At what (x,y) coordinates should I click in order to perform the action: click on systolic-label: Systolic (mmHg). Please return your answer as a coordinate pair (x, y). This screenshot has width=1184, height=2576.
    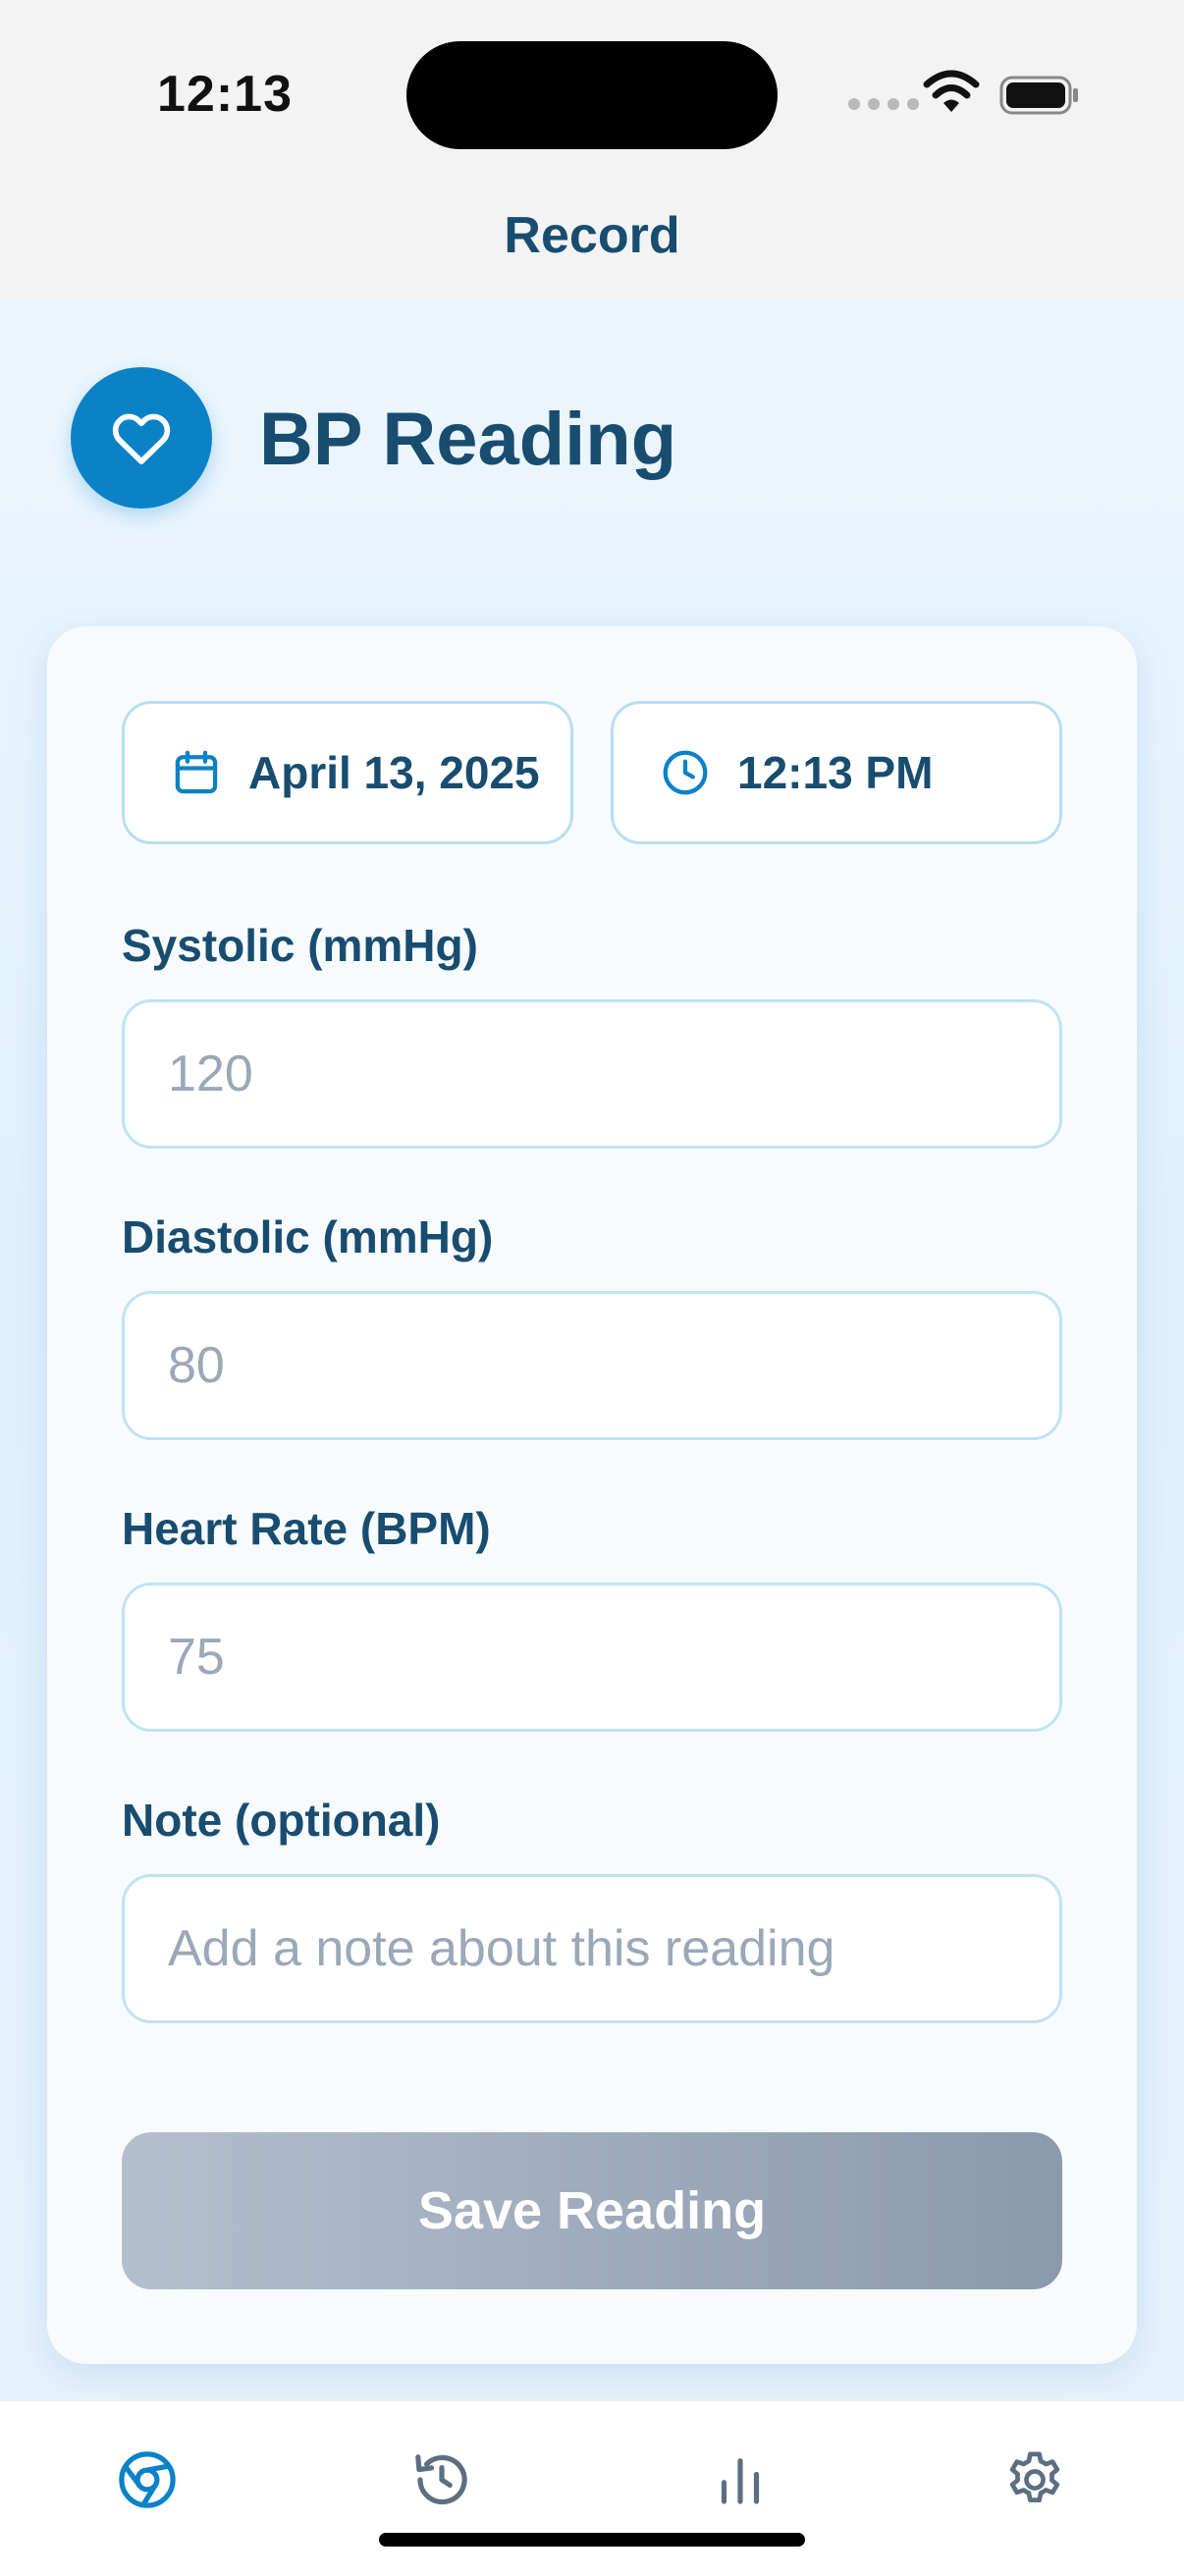
    Looking at the image, I should click on (300, 945).